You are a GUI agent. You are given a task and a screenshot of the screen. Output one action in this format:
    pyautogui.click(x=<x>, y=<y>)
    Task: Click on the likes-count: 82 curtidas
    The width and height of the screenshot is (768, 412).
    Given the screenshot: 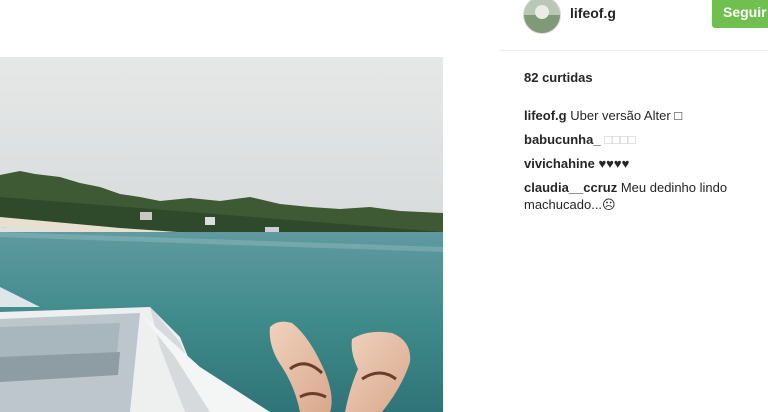 What is the action you would take?
    pyautogui.click(x=558, y=77)
    